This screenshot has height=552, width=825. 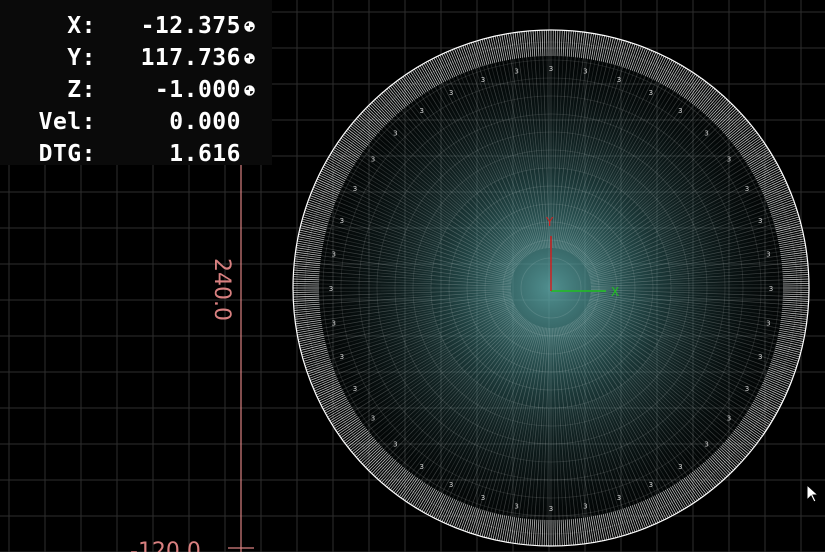 I want to click on dro-row-y: Y: 117.736, so click(x=136, y=55).